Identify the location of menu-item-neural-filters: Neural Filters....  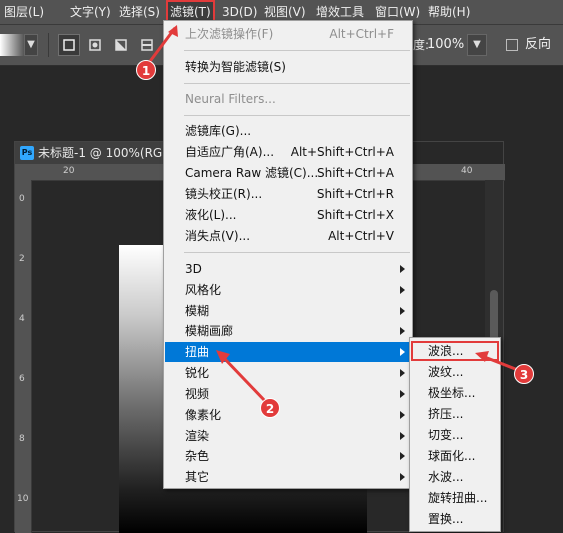
(288, 99).